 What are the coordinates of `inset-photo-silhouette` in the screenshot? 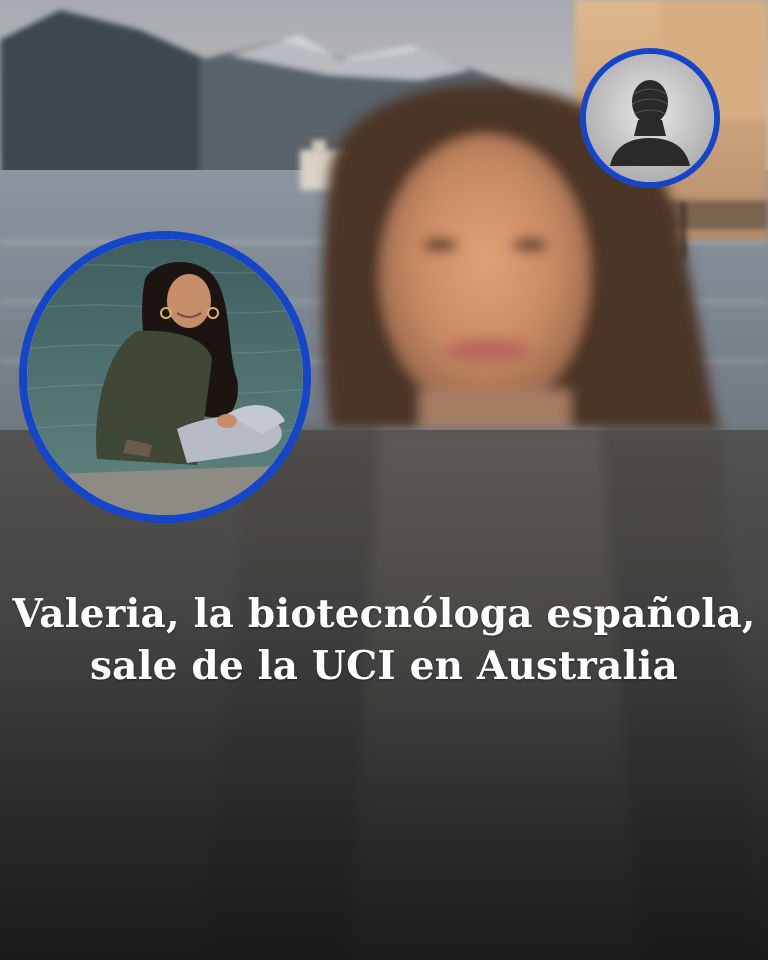 It's located at (650, 118).